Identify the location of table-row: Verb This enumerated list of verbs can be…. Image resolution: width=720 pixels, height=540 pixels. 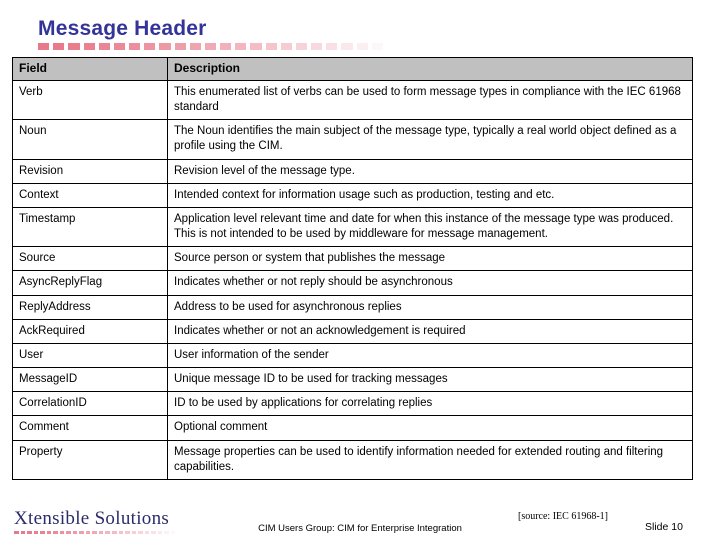
(352, 100).